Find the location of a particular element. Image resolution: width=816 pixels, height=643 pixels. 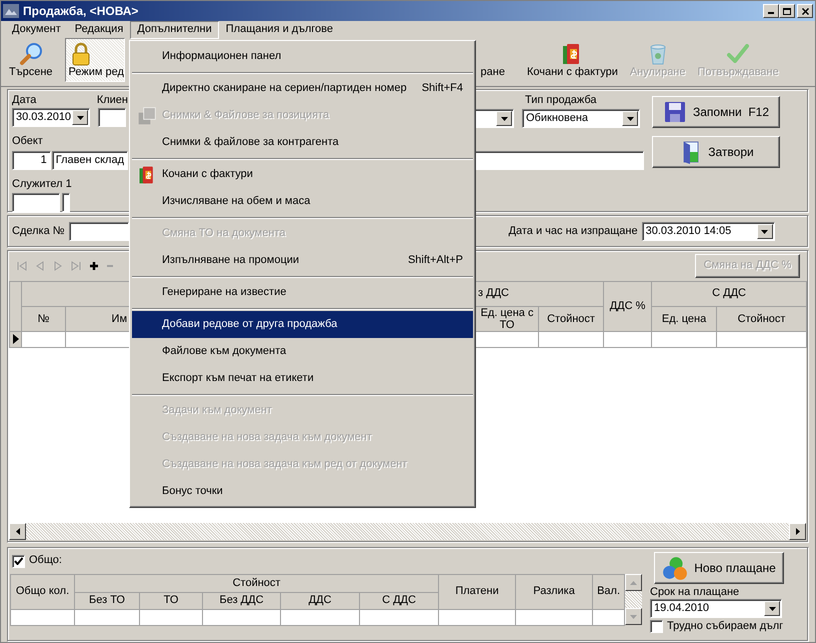

column-header: Ед. цена с ТО is located at coordinates (507, 319).